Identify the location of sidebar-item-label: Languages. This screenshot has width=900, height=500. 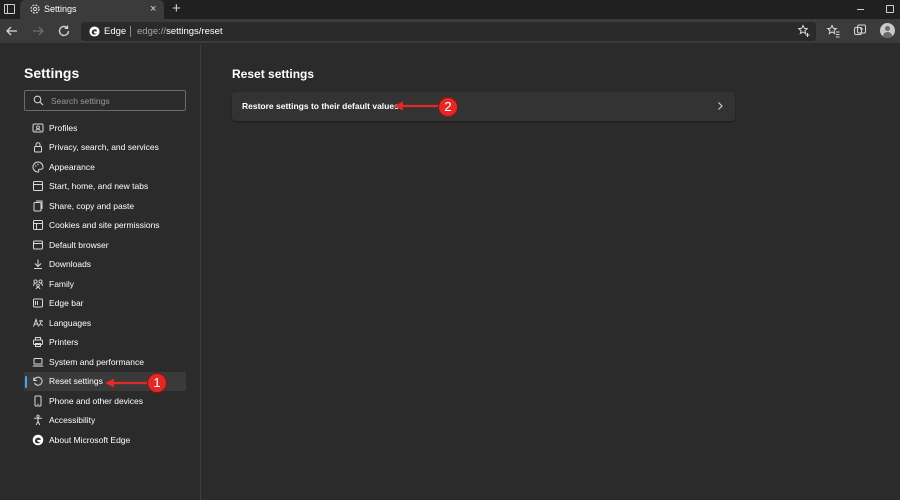
(70, 322).